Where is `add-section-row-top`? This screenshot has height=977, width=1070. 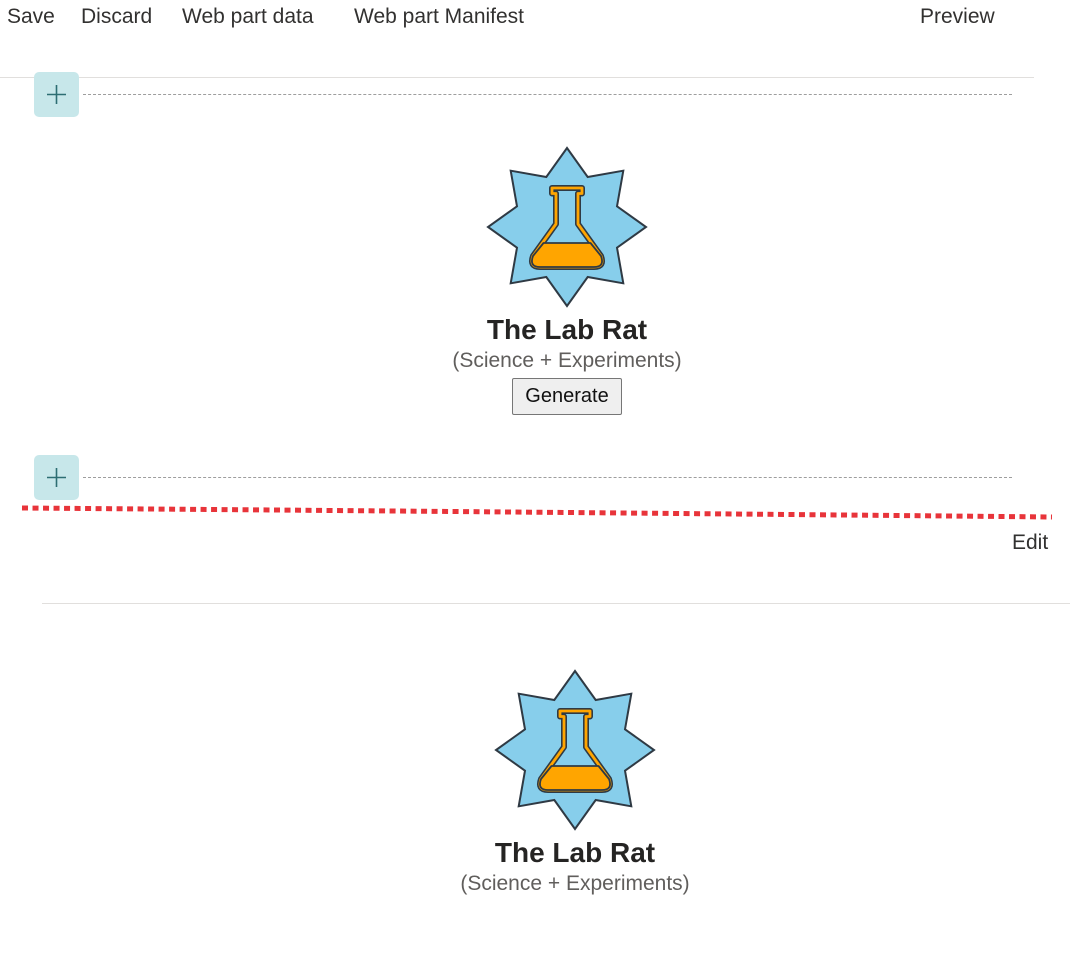
add-section-row-top is located at coordinates (523, 95).